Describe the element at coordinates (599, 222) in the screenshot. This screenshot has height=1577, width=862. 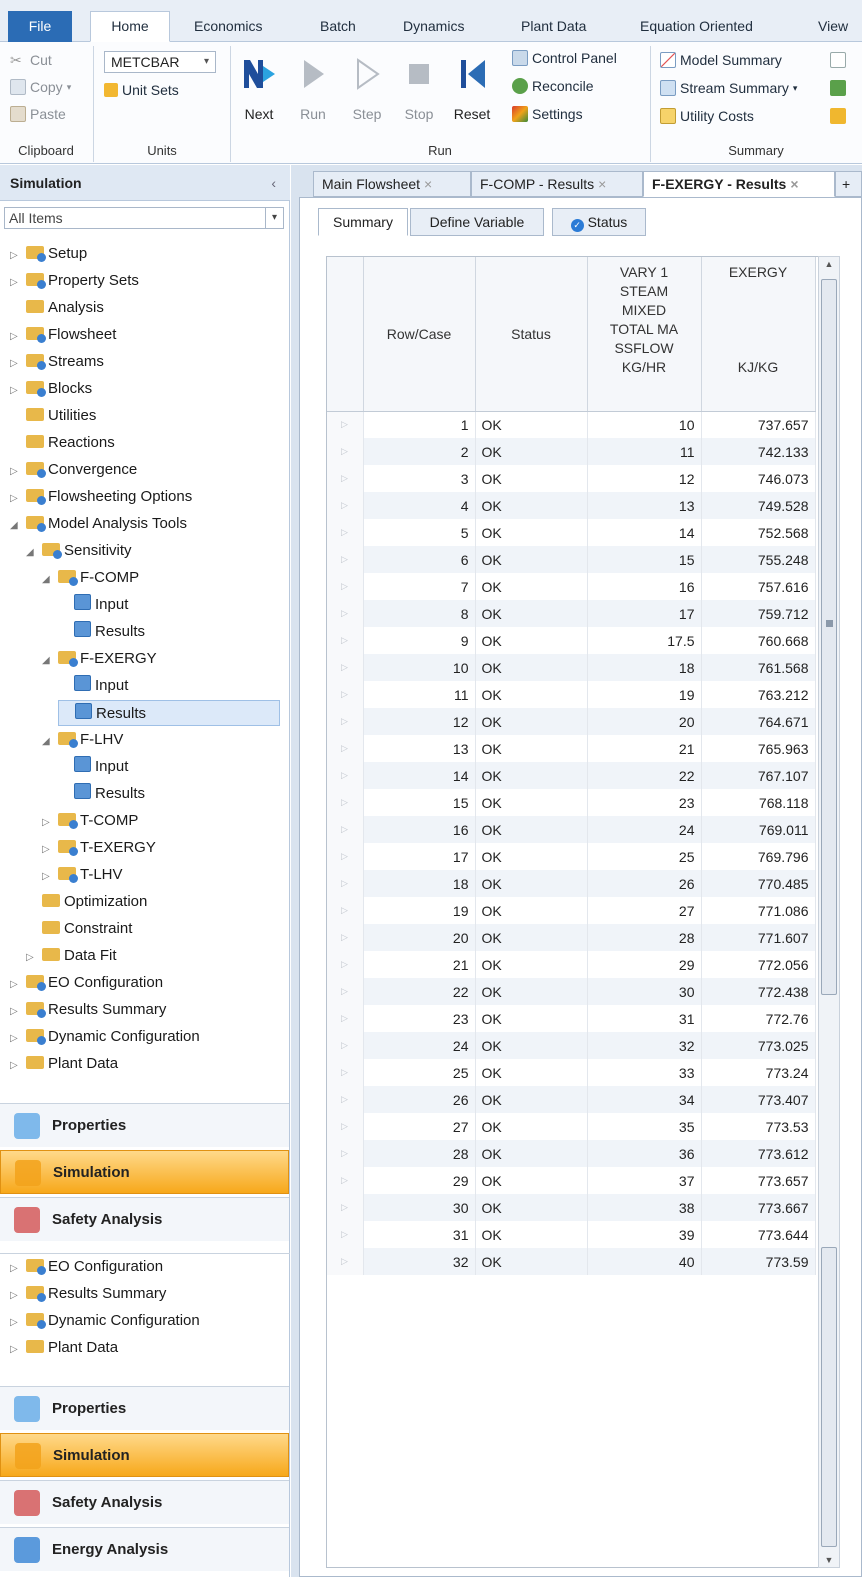
I see `tab-status: ✓ Status` at that location.